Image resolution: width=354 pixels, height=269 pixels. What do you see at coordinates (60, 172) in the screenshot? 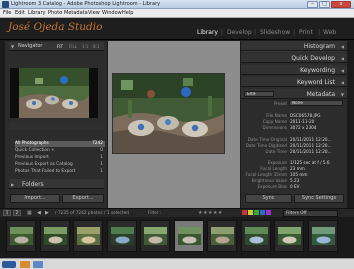
I see `catalog-row-failed-export: Photos That Failed to Export 1` at bounding box center [60, 172].